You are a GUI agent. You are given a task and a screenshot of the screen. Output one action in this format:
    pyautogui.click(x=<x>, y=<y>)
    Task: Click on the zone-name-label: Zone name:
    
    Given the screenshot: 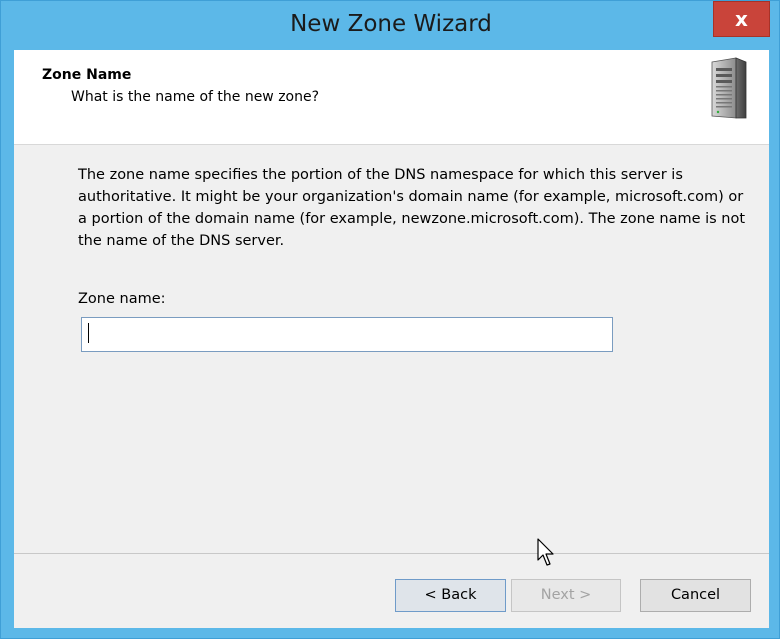 What is the action you would take?
    pyautogui.click(x=122, y=299)
    